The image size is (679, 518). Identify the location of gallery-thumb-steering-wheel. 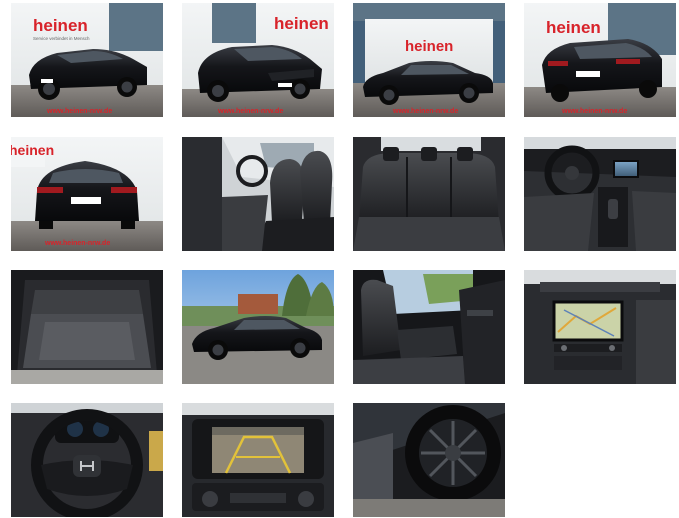
(87, 460).